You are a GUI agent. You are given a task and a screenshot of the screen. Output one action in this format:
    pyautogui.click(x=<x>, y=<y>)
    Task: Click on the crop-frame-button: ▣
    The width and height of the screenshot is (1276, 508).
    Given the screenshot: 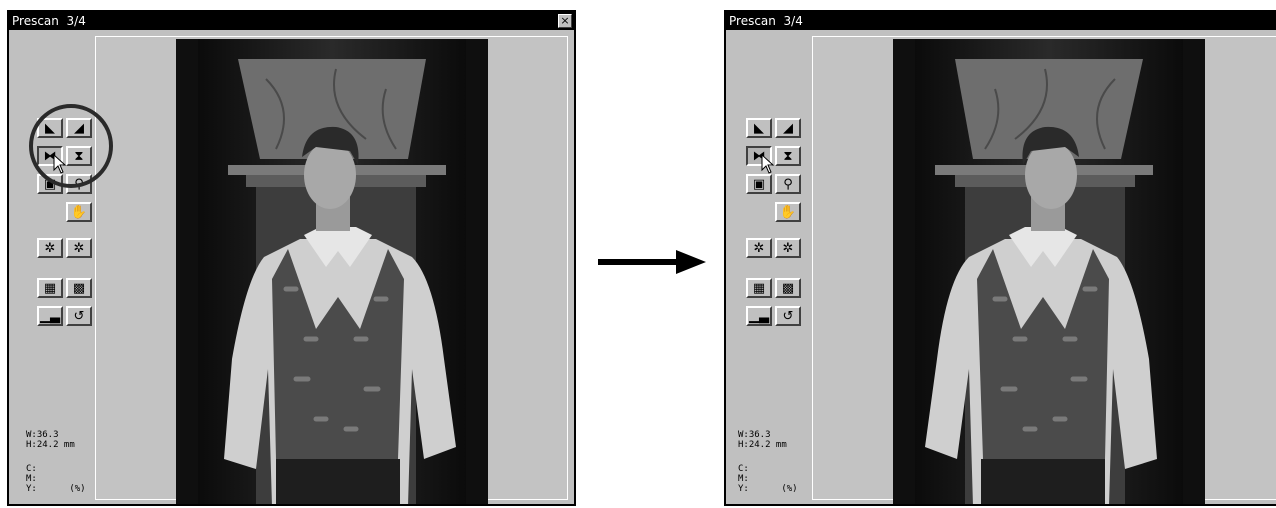 What is the action you would take?
    pyautogui.click(x=759, y=184)
    